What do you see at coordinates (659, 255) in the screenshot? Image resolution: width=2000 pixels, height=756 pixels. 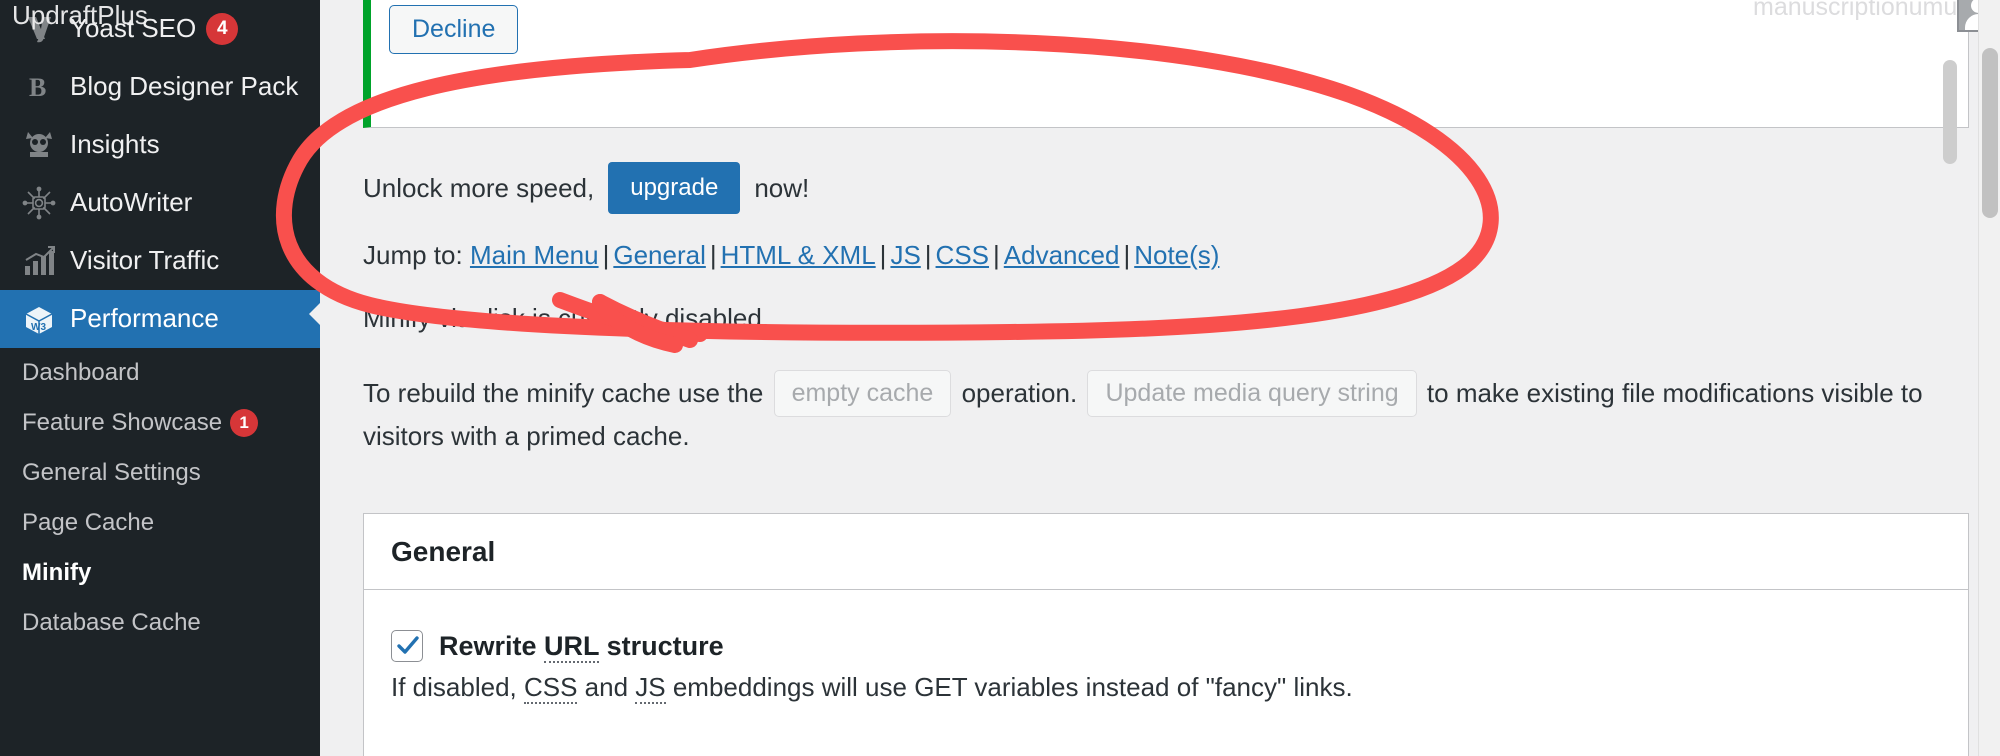 I see `jump-link-general: General` at bounding box center [659, 255].